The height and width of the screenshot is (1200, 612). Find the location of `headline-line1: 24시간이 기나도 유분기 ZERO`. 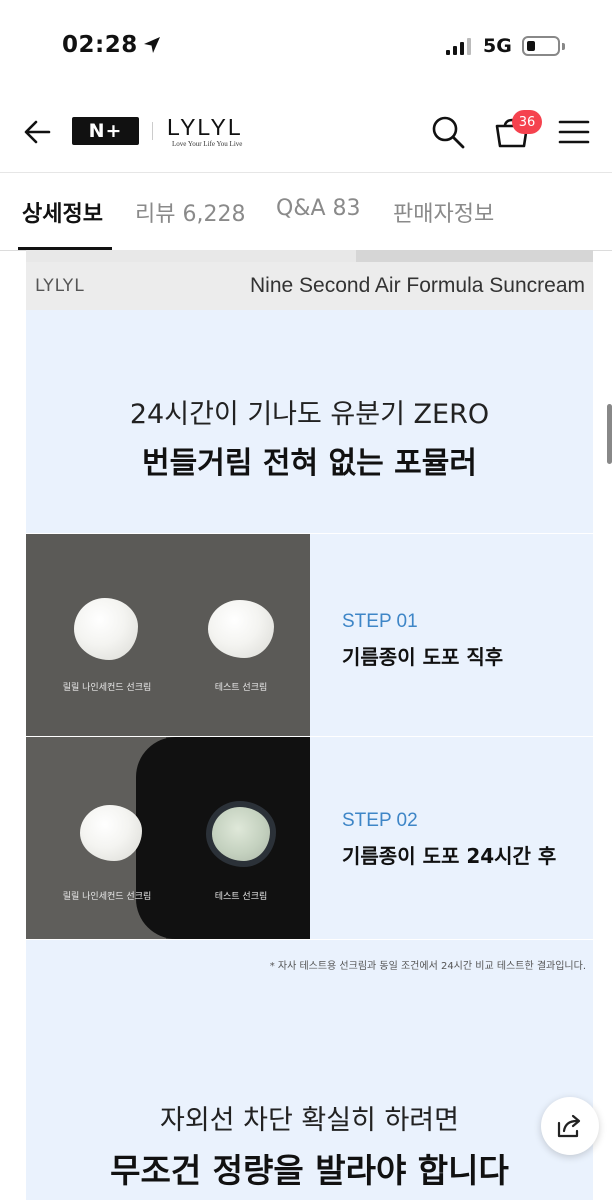

headline-line1: 24시간이 기나도 유분기 ZERO is located at coordinates (309, 414).